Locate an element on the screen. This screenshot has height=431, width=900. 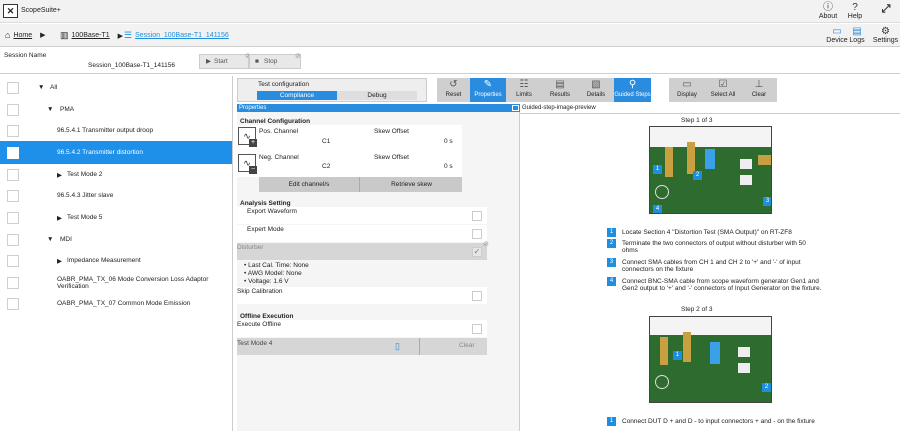
breadcrumb-home: ⌂ Home ▶ is located at coordinates (25, 35).